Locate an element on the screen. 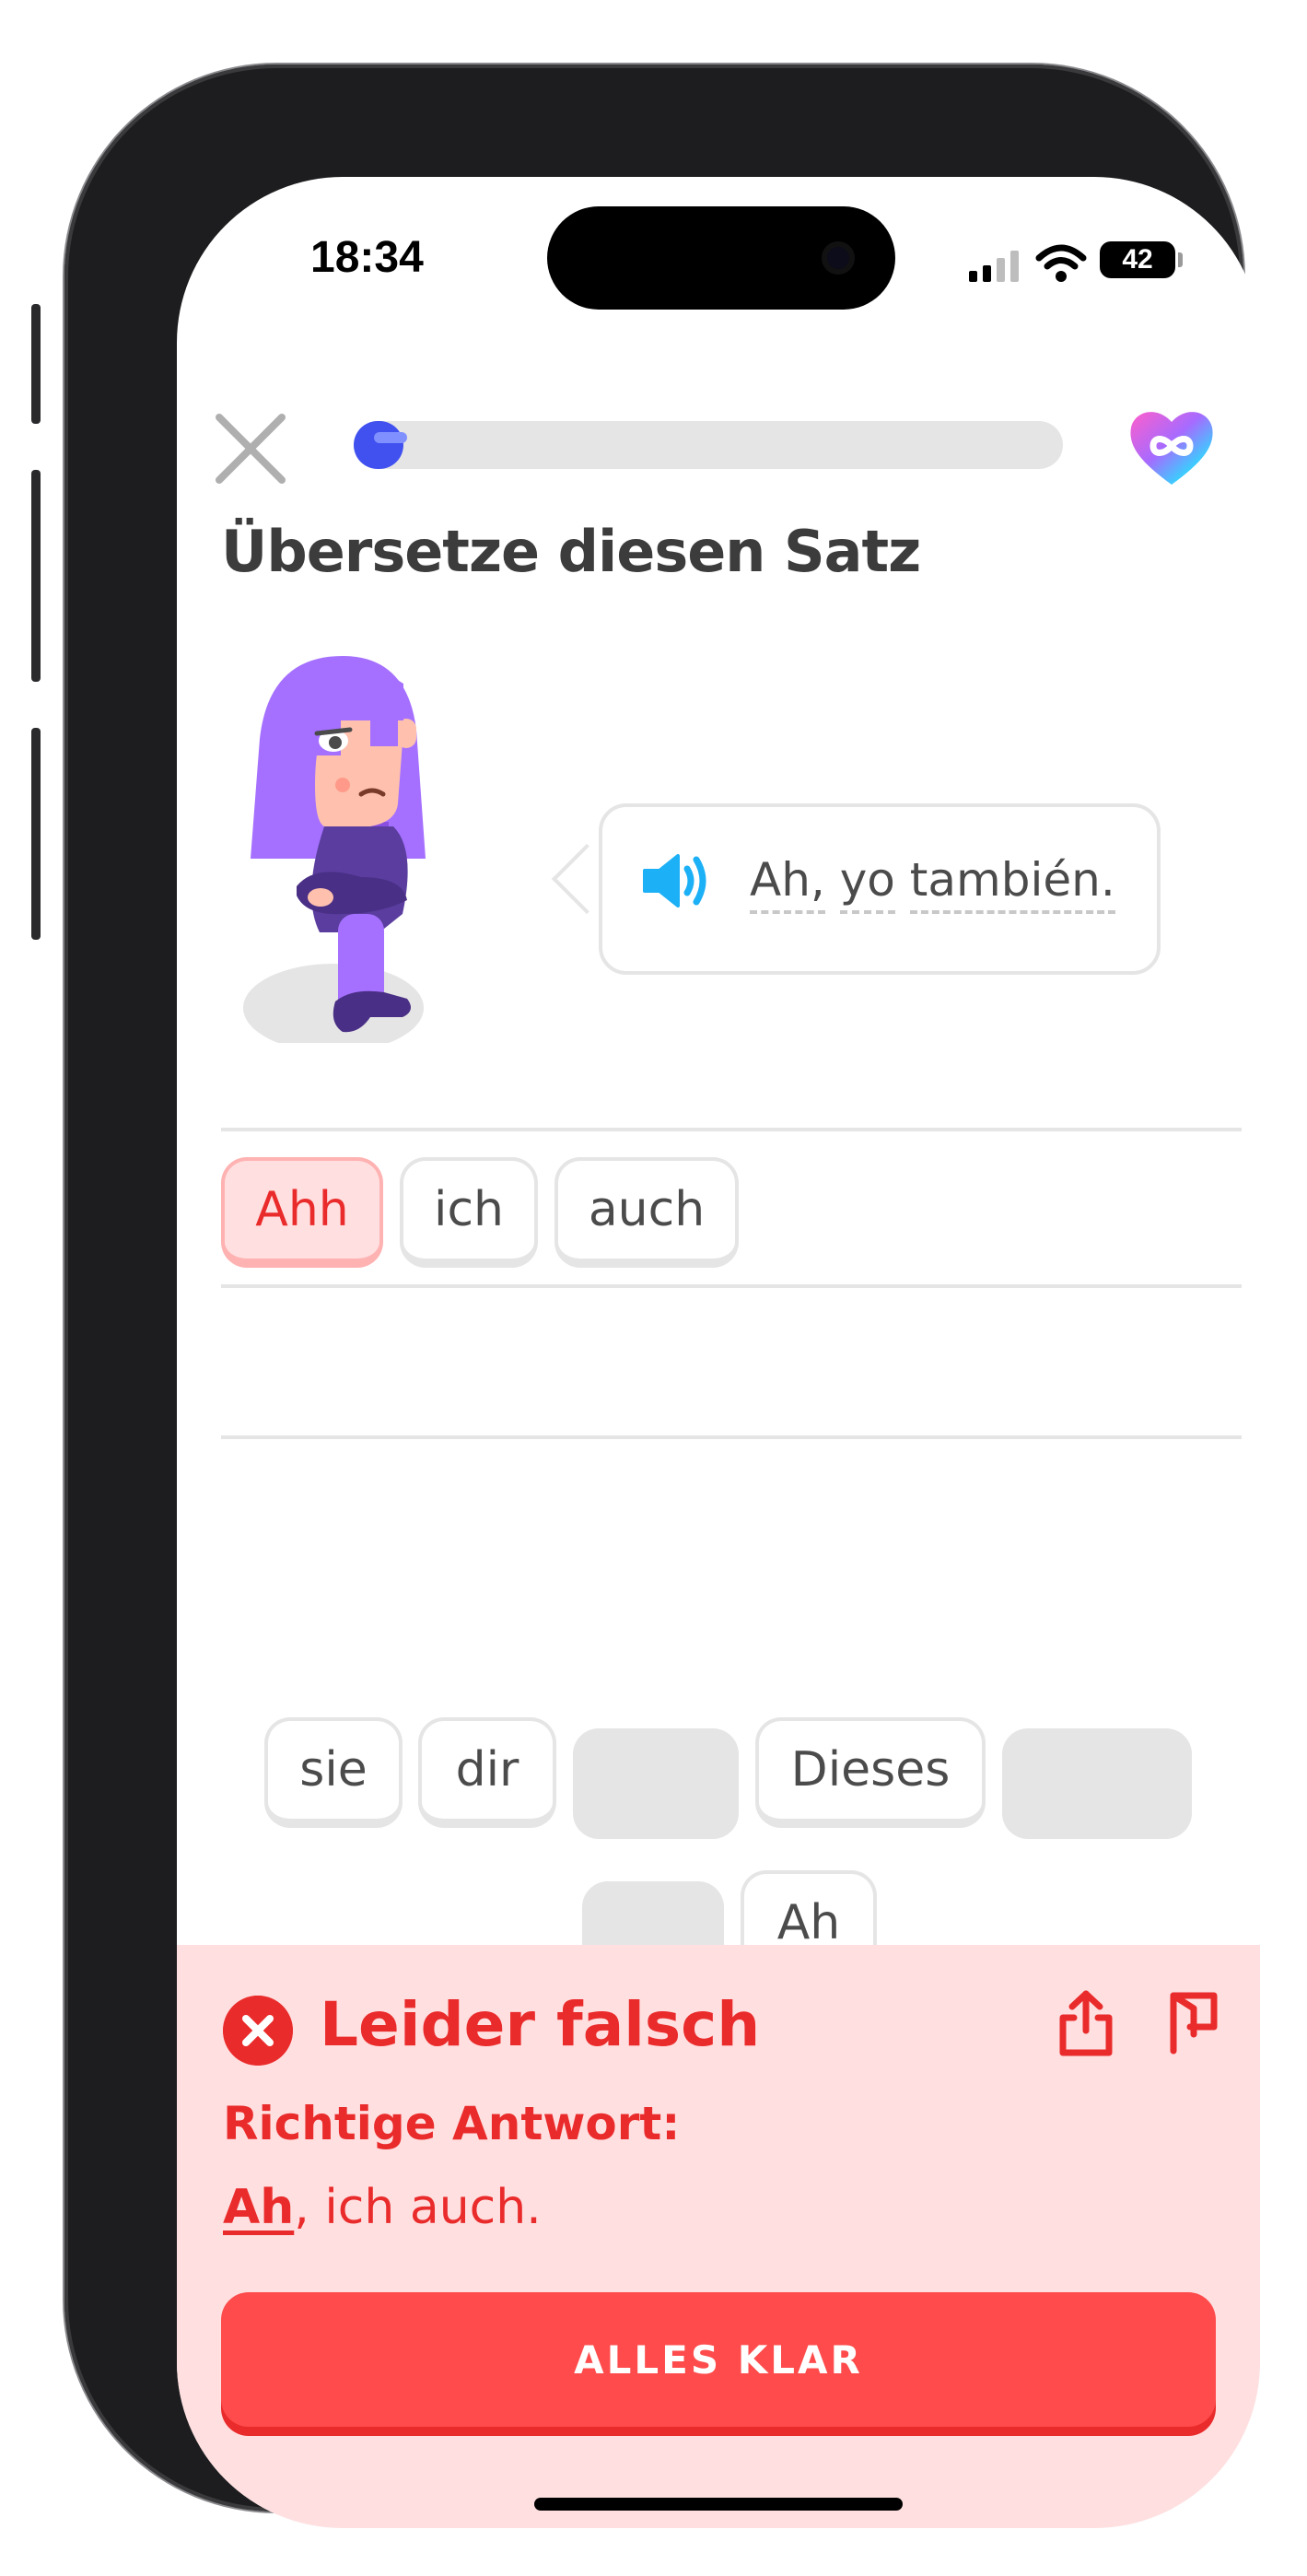 The image size is (1307, 2576). prompt-word: también. is located at coordinates (1012, 883).